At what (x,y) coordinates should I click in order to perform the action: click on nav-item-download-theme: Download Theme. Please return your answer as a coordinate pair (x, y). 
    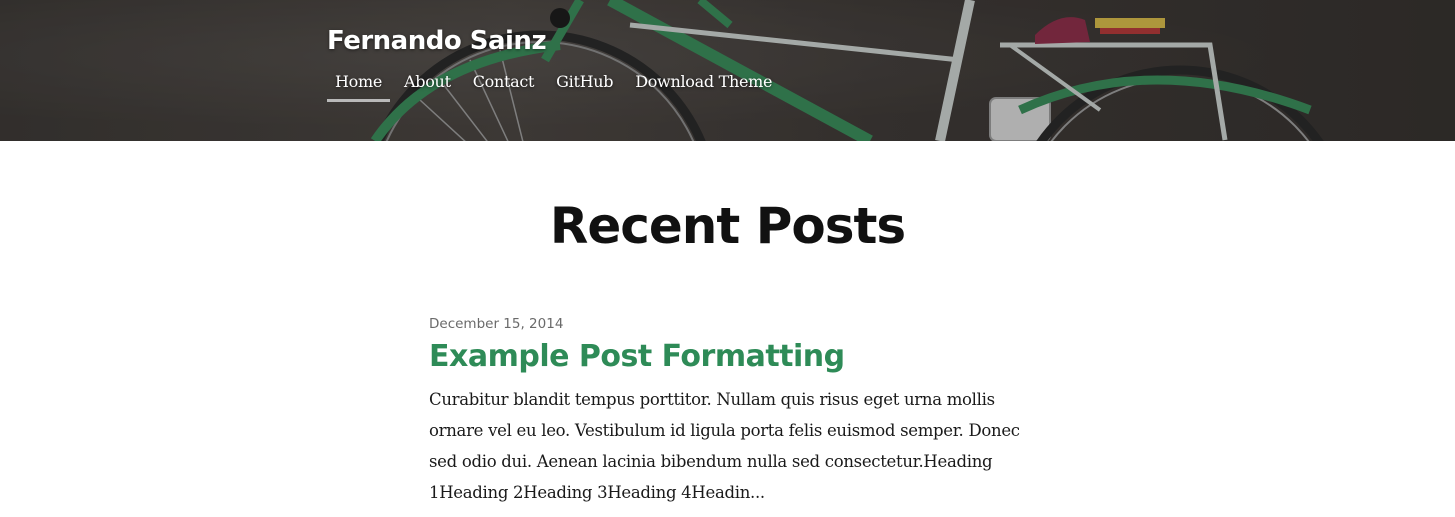
    Looking at the image, I should click on (703, 87).